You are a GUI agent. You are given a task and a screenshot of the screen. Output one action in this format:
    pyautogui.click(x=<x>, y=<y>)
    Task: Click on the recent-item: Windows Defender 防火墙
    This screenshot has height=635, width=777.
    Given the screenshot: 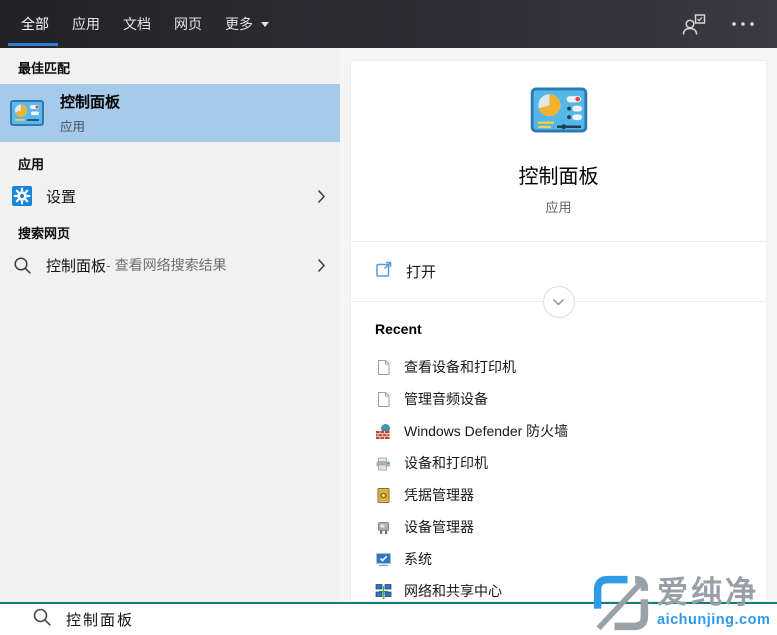 What is the action you would take?
    pyautogui.click(x=566, y=431)
    